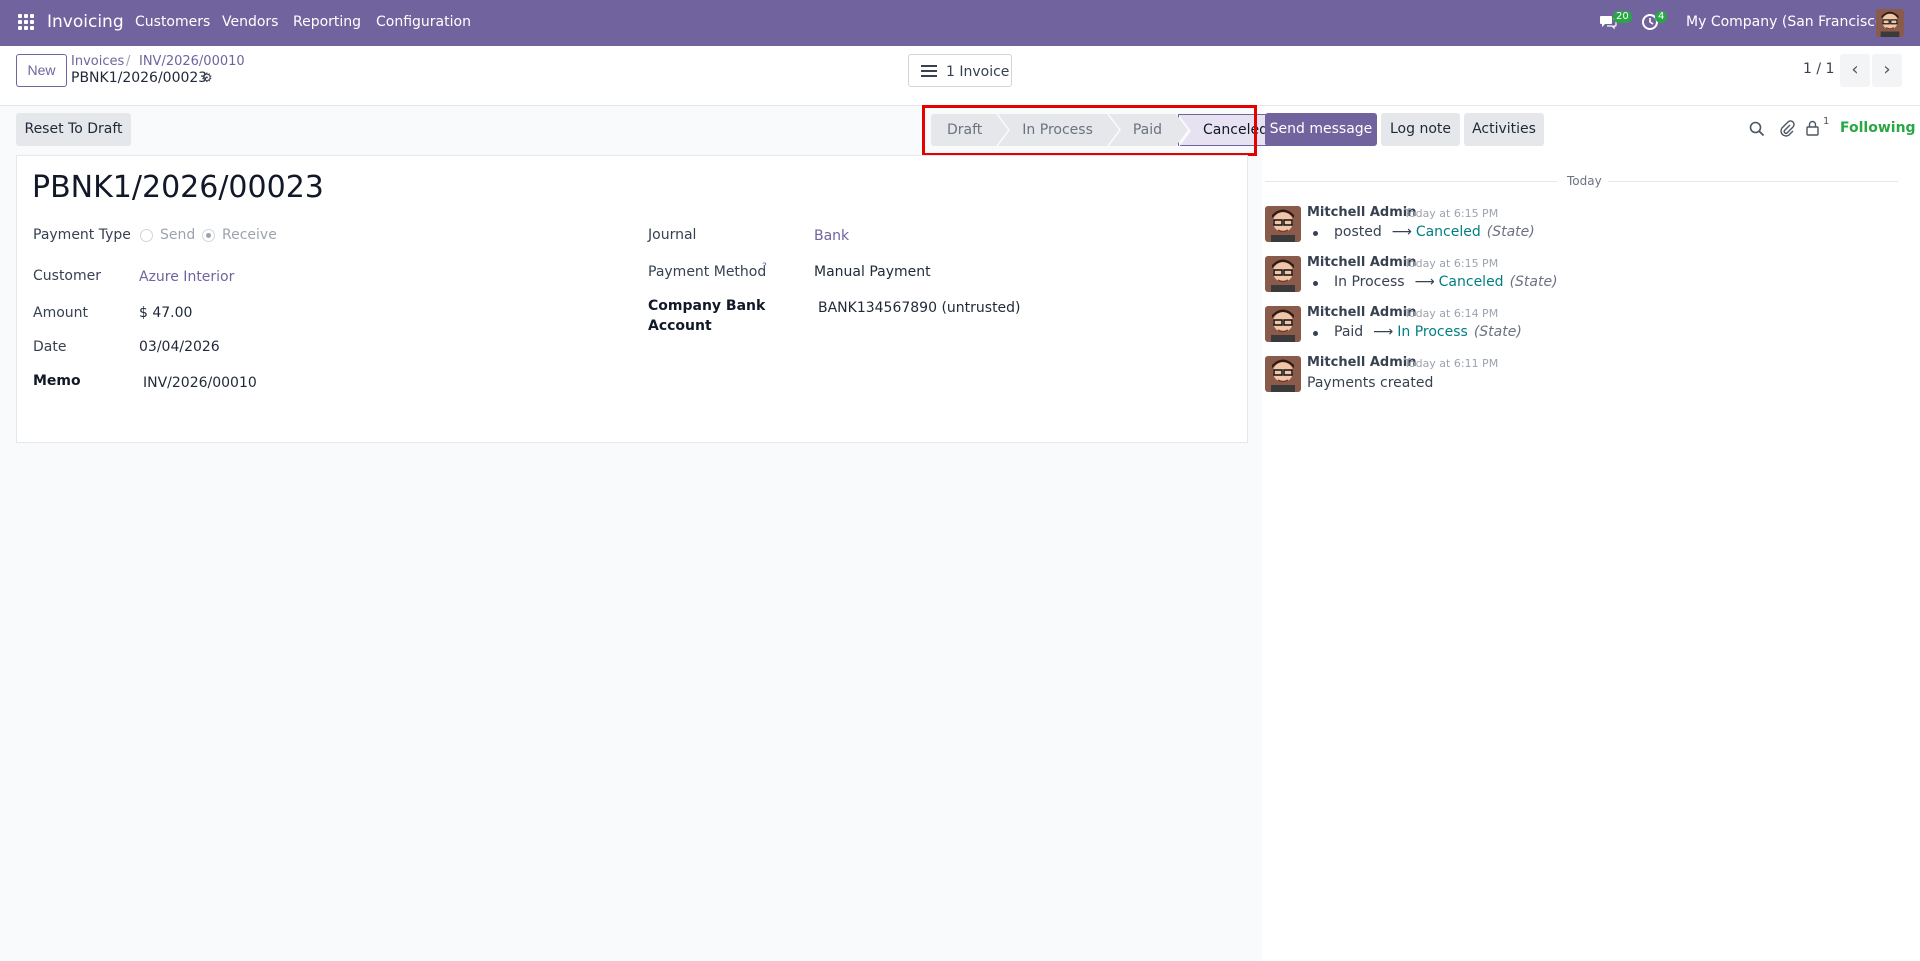 Image resolution: width=1920 pixels, height=961 pixels. Describe the element at coordinates (192, 61) in the screenshot. I see `breadcrumb-invoice-record: INV/2026/00010` at that location.